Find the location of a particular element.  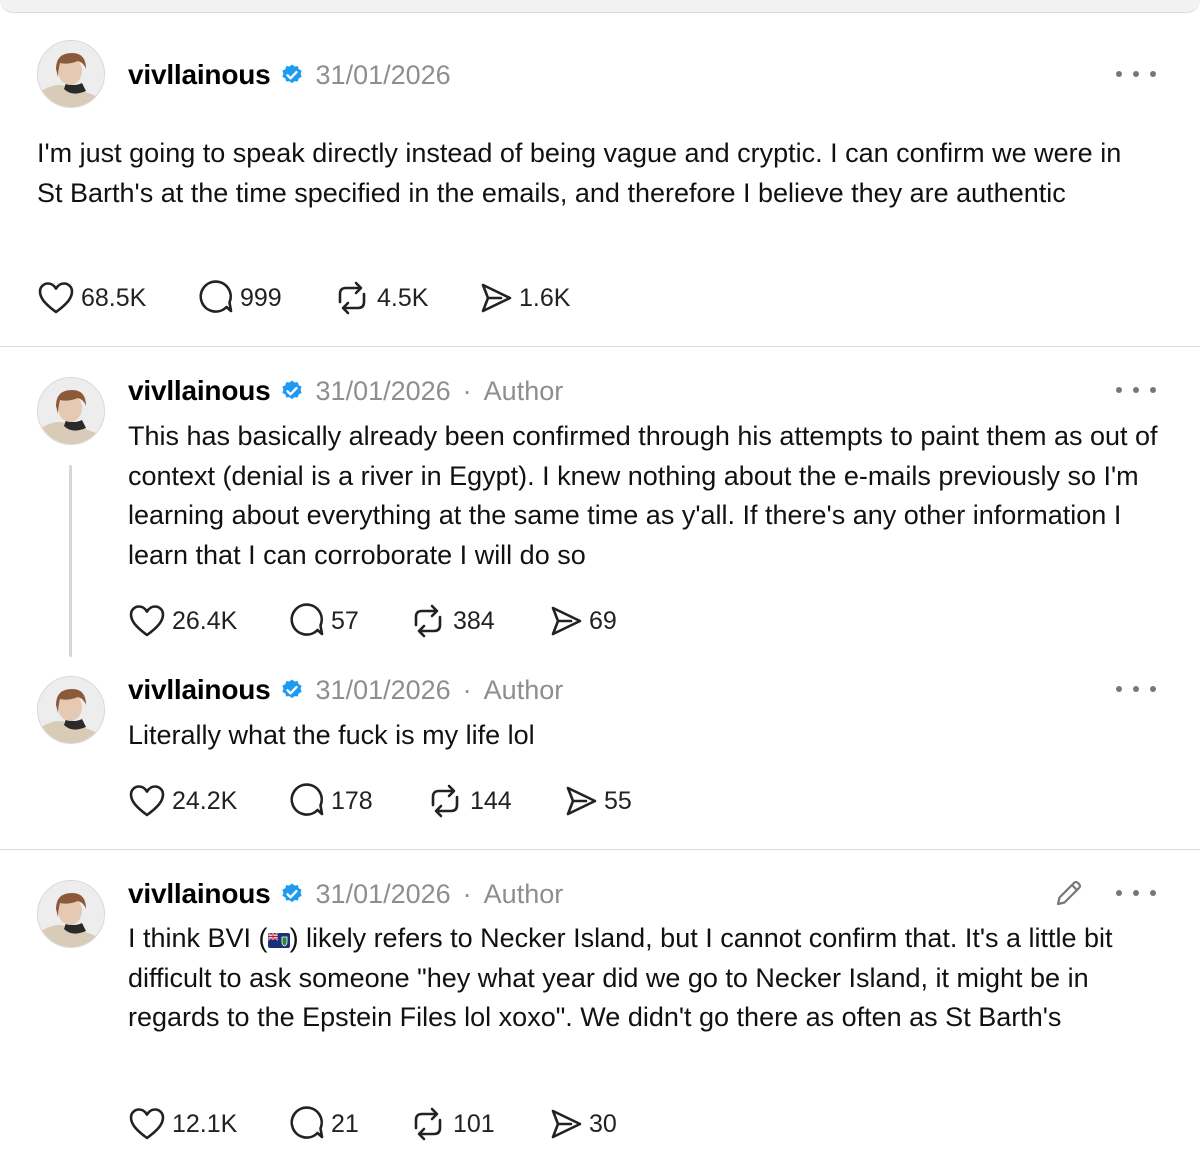

action-bar: 26.4K 57 384 69 is located at coordinates (393, 621).